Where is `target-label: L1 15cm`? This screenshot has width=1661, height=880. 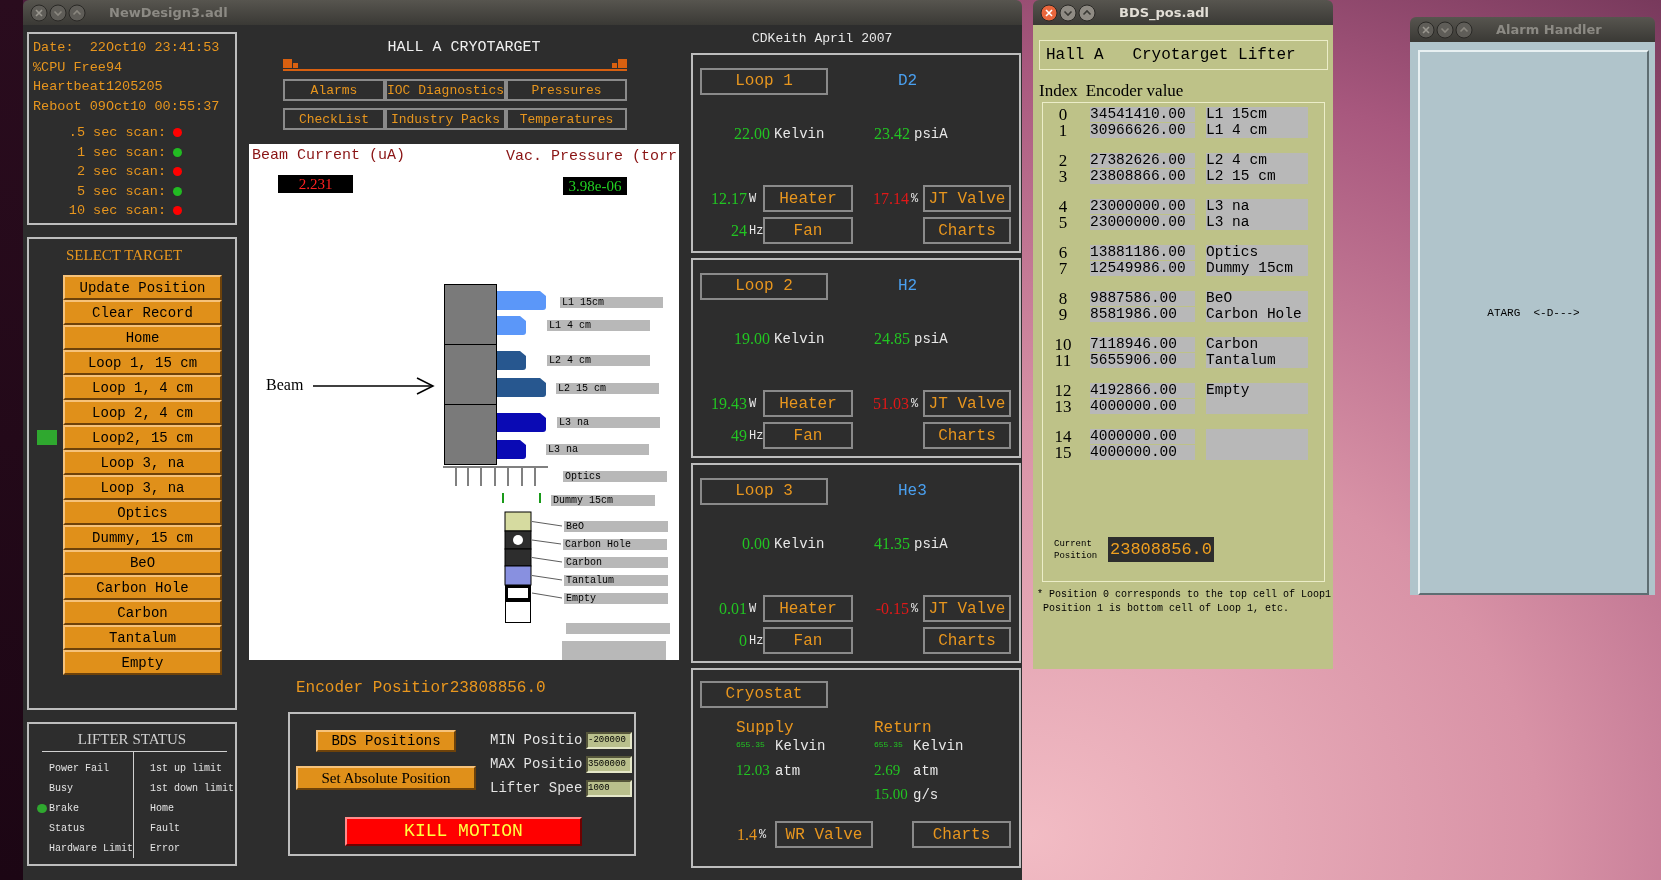 target-label: L1 15cm is located at coordinates (611, 302).